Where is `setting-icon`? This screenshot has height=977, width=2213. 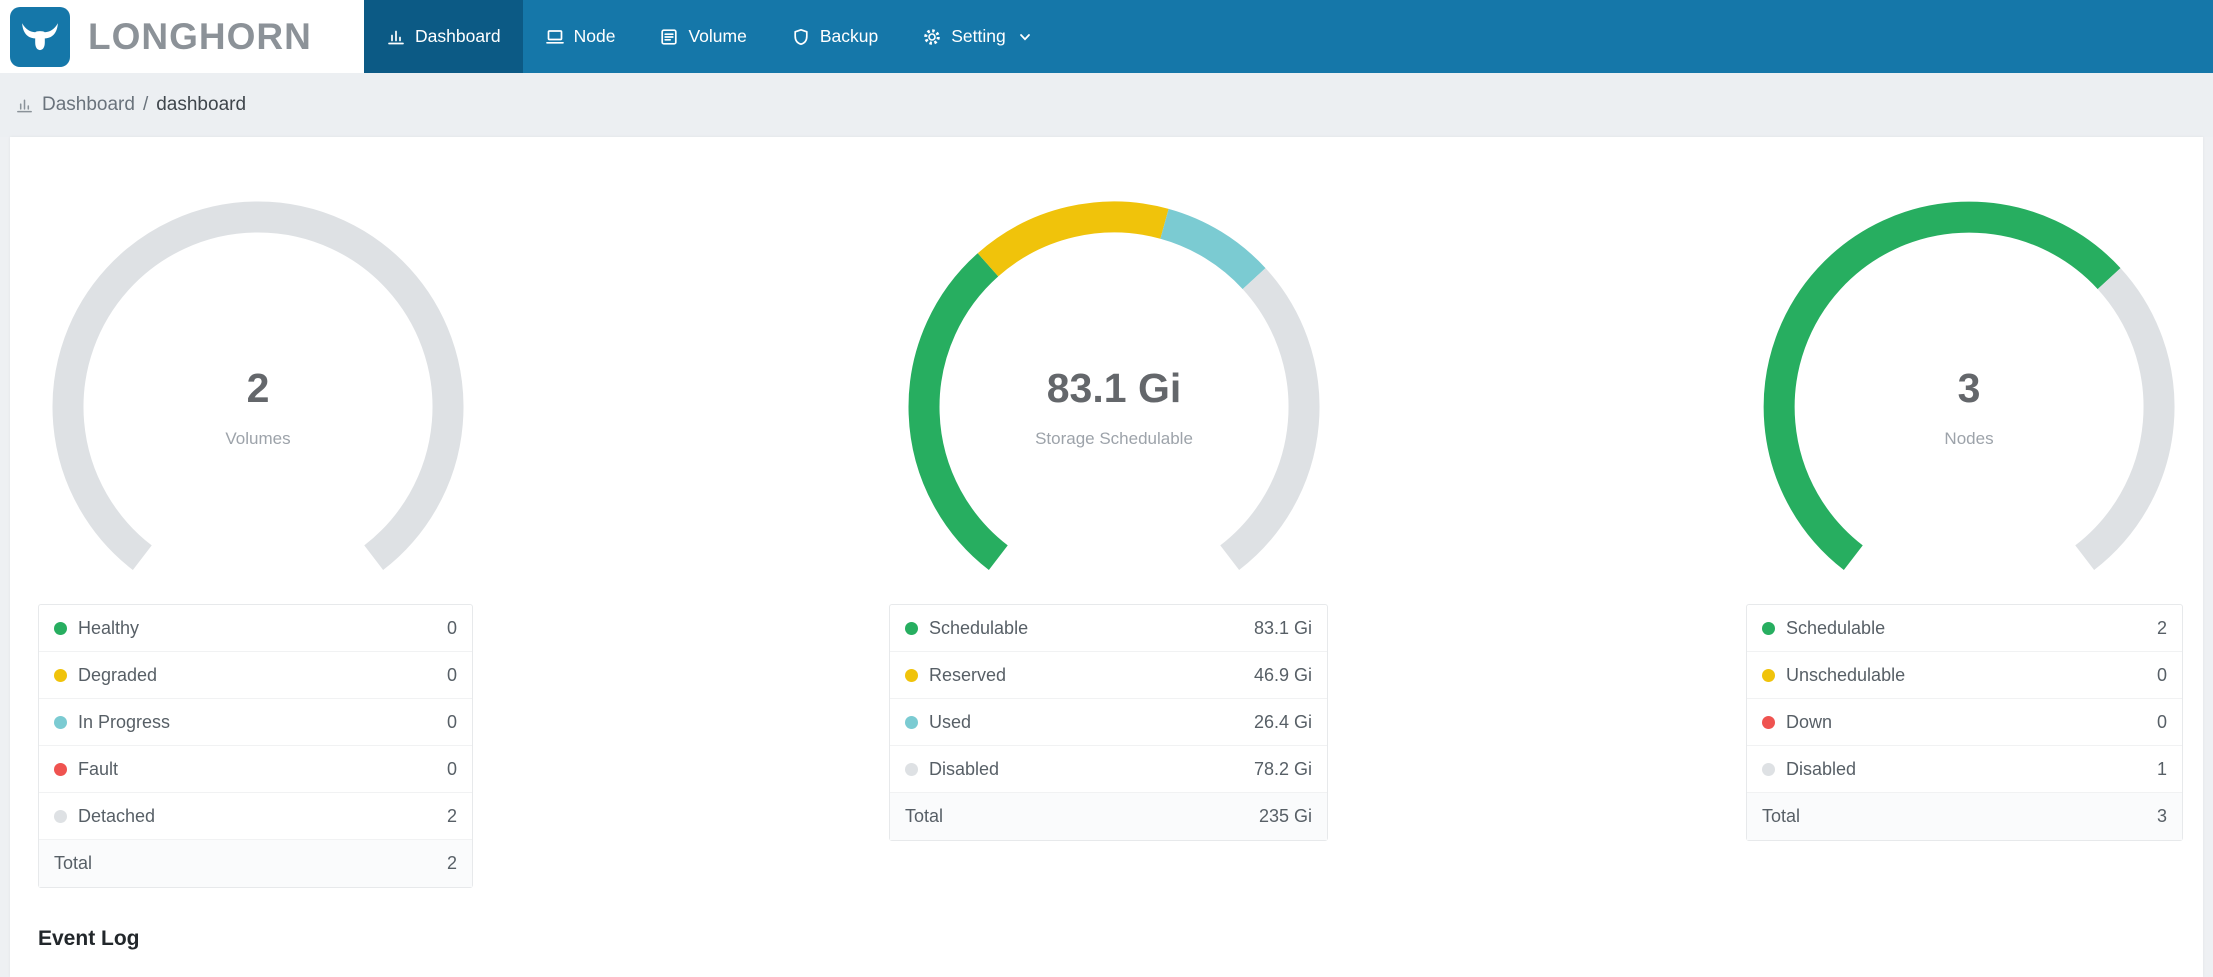
setting-icon is located at coordinates (932, 37).